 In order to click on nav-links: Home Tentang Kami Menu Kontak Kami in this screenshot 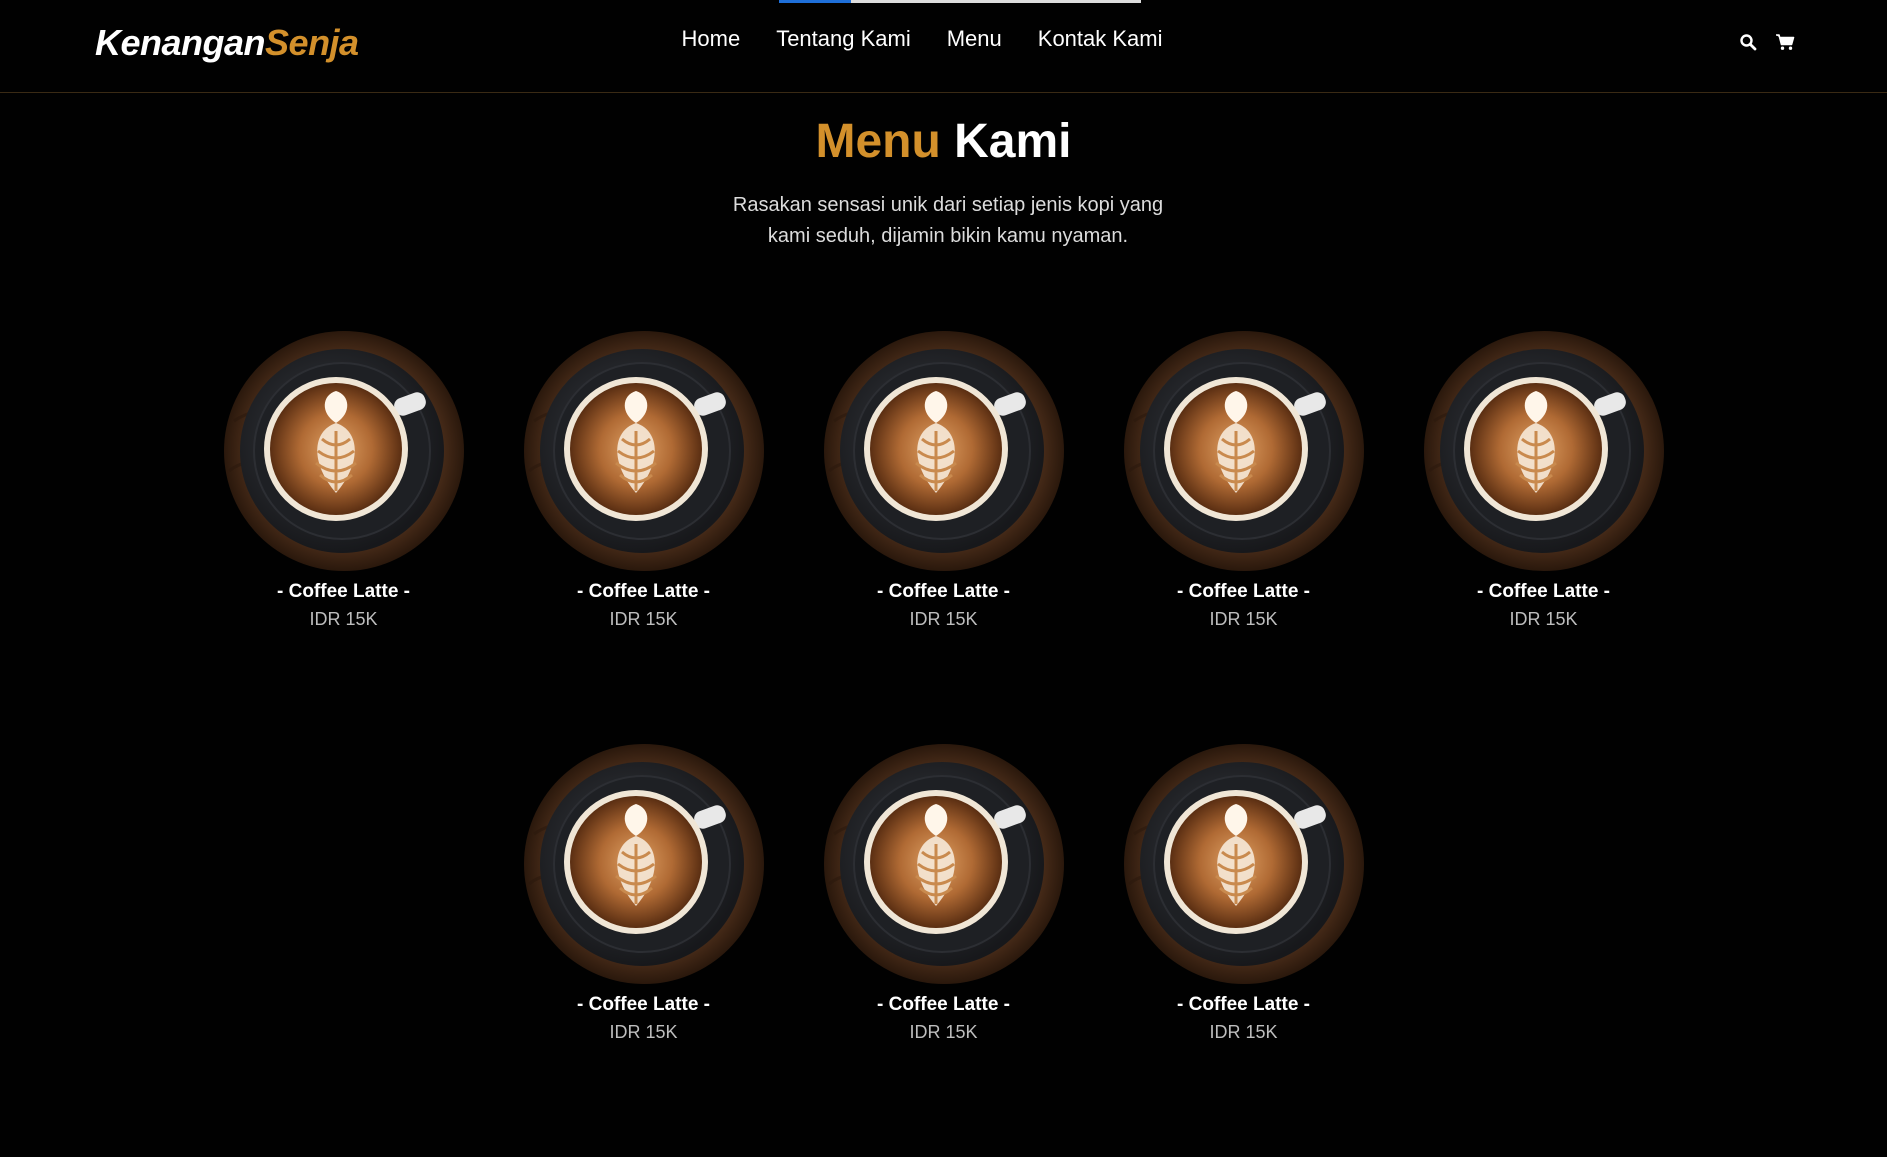, I will do `click(943, 39)`.